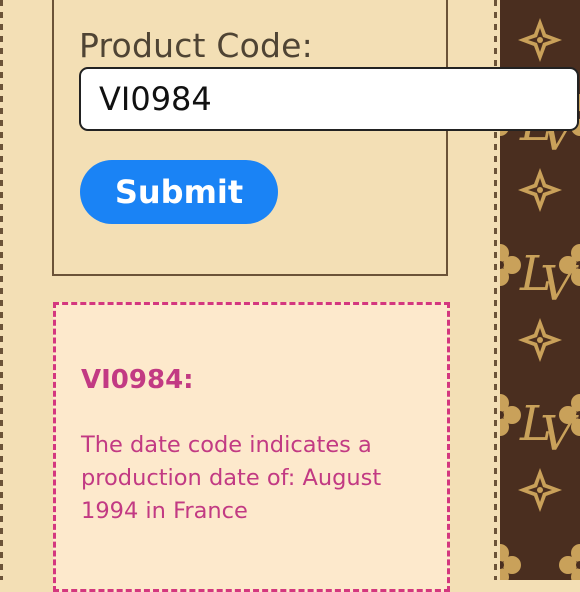 The height and width of the screenshot is (592, 580). I want to click on submit-button: Submit, so click(179, 192).